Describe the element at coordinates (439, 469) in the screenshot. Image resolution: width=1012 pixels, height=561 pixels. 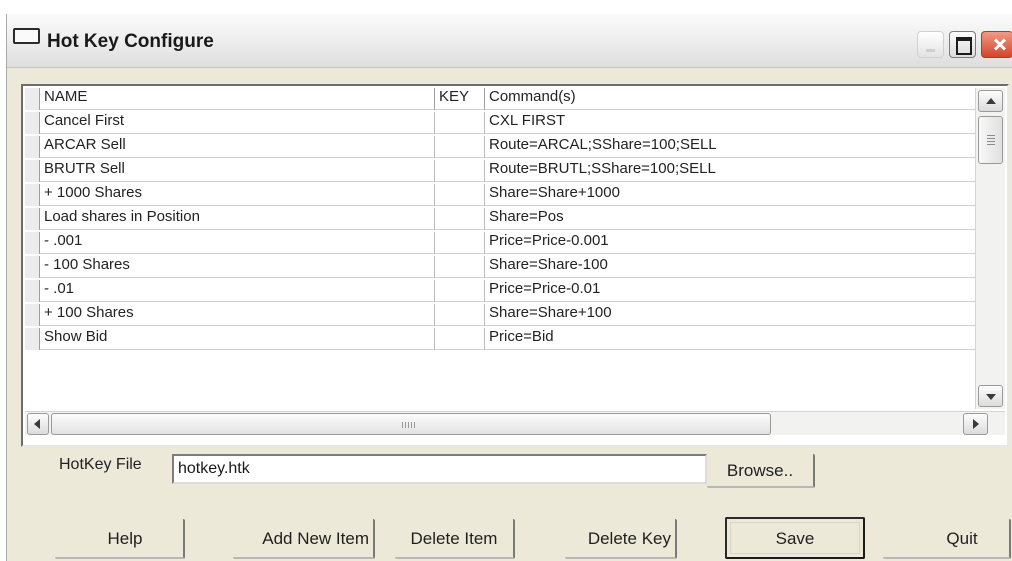
I see `hotkey-file-input` at that location.